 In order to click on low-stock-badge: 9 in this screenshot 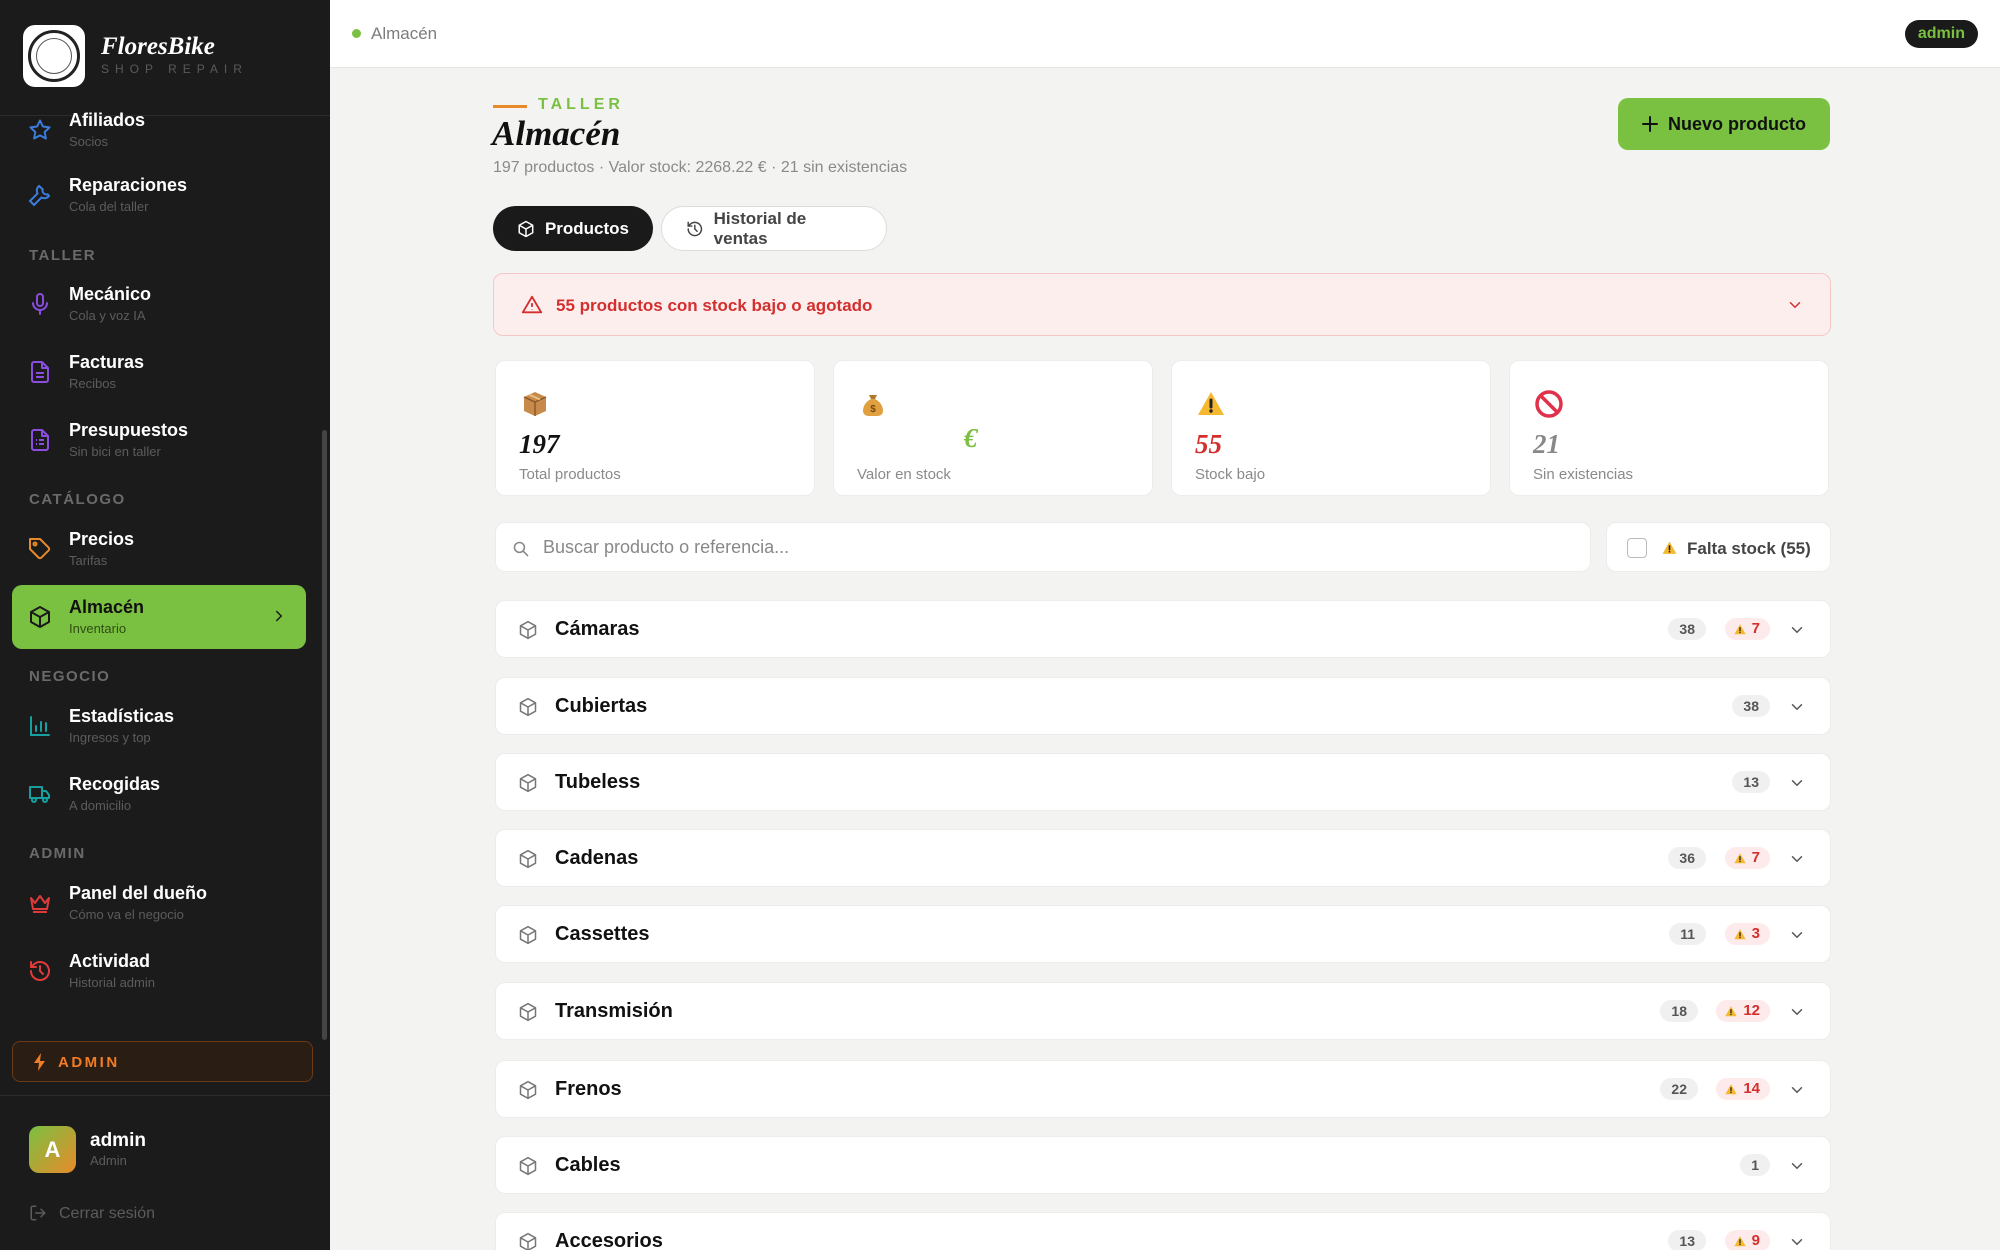, I will do `click(1747, 1240)`.